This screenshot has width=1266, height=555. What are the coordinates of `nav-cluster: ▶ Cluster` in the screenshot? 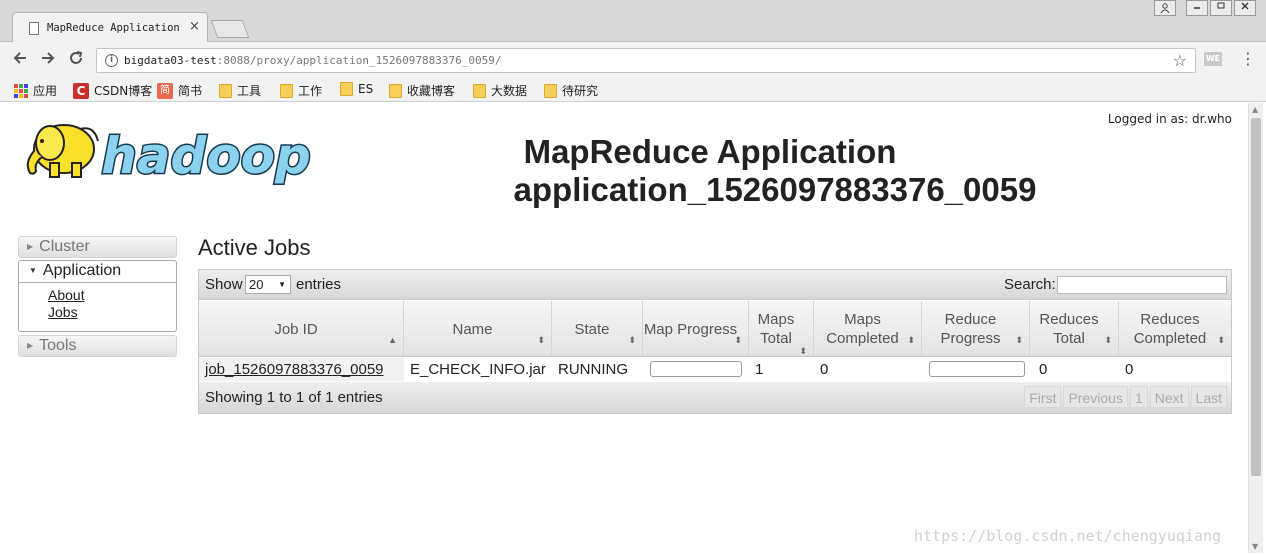 It's located at (97, 247).